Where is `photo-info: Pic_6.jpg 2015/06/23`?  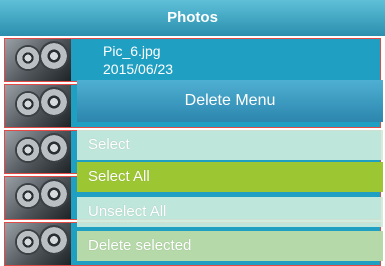
photo-info: Pic_6.jpg 2015/06/23 is located at coordinates (138, 60).